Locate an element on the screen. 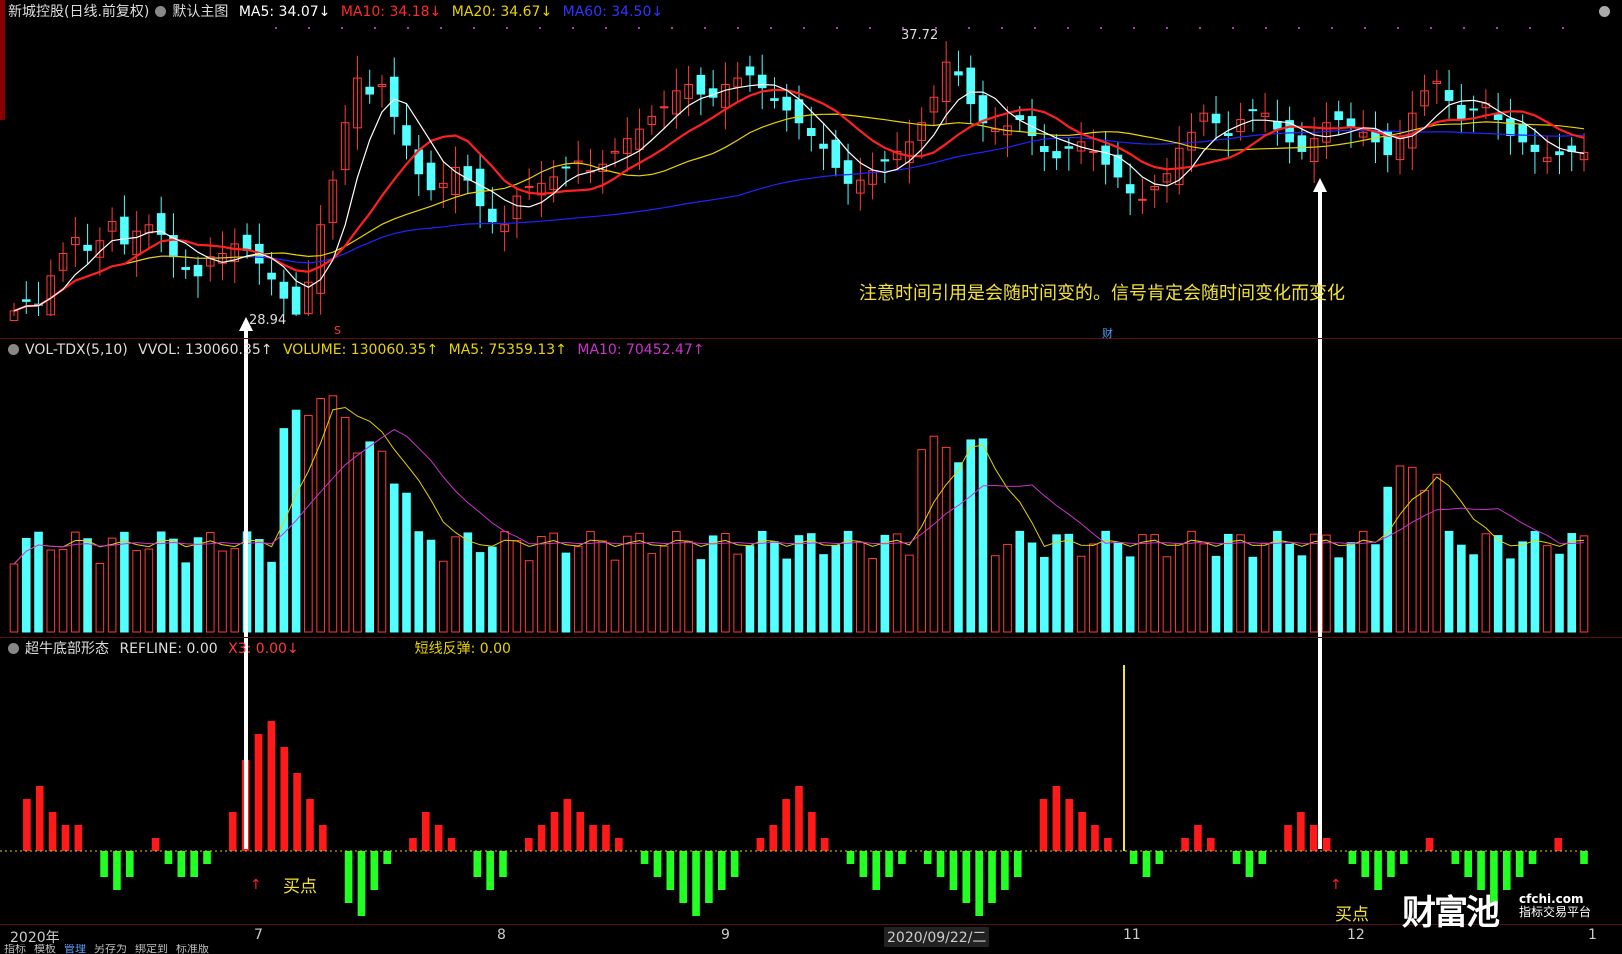  stock-name: 新城控股(日线.前复权) is located at coordinates (78, 12).